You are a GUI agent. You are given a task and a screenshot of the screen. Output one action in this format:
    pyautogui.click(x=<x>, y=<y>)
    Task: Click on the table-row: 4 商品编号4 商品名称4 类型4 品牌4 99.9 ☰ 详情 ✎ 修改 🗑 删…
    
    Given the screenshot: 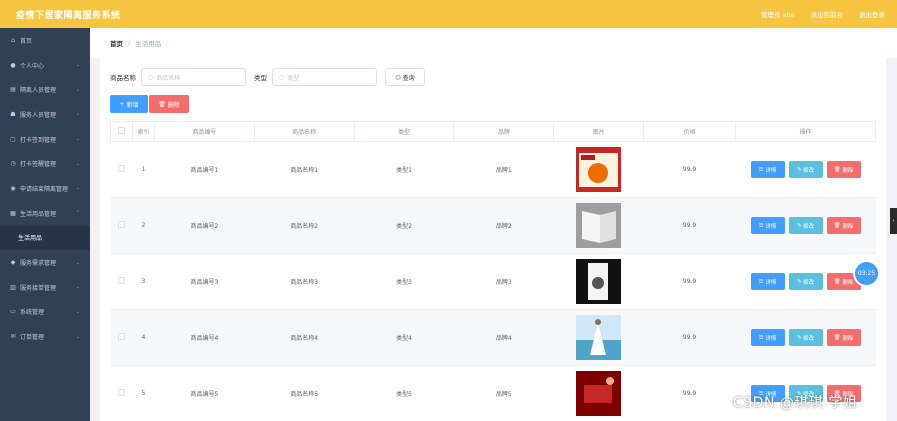 What is the action you would take?
    pyautogui.click(x=493, y=337)
    